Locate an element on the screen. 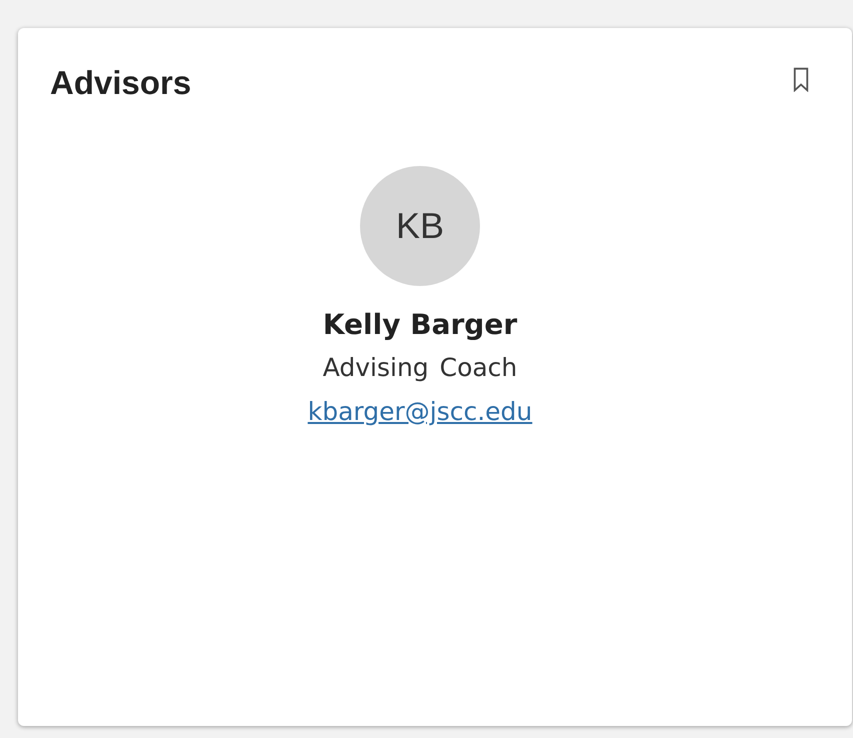 The image size is (853, 738). email-link: kbarger@jscc.edu is located at coordinates (420, 412).